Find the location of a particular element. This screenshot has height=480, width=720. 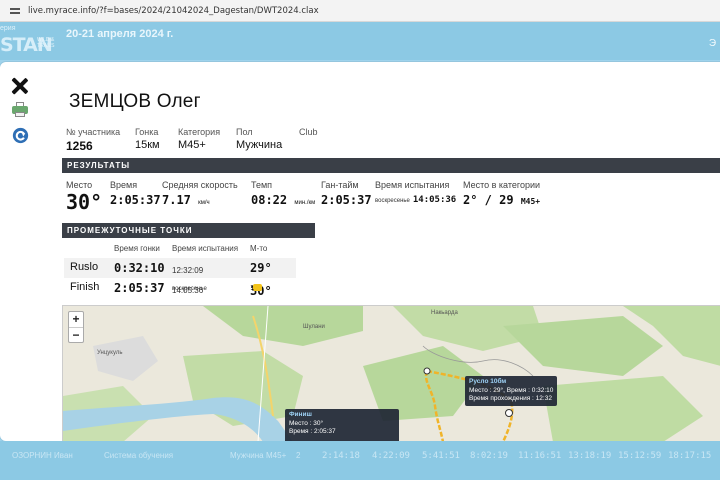

category-value: M45+ is located at coordinates (192, 145).